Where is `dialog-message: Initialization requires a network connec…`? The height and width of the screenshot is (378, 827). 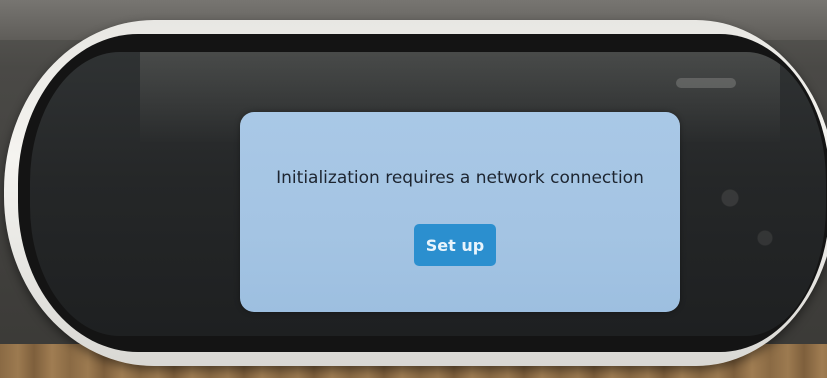
dialog-message: Initialization requires a network connec… is located at coordinates (460, 178).